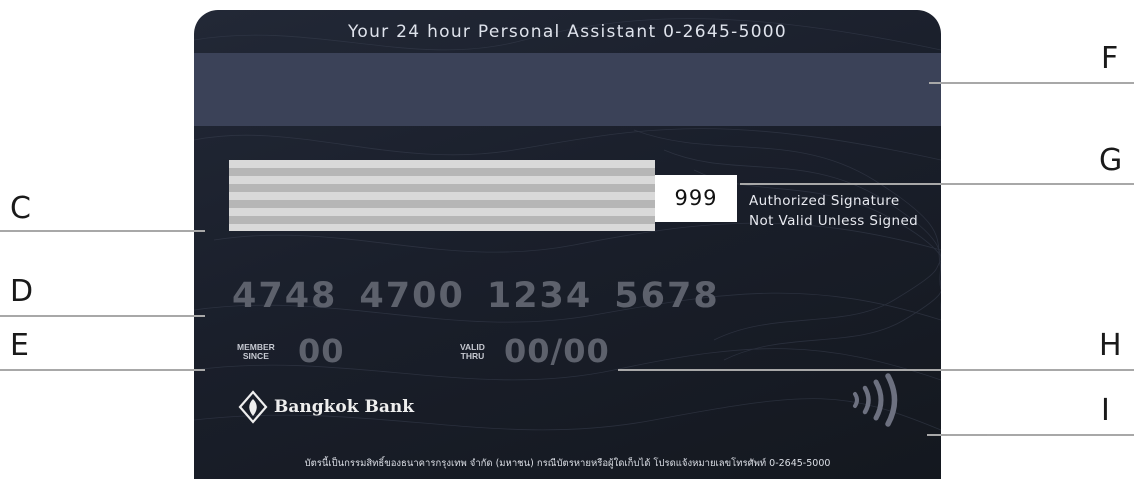  What do you see at coordinates (22, 291) in the screenshot?
I see `callout-label-d: D` at bounding box center [22, 291].